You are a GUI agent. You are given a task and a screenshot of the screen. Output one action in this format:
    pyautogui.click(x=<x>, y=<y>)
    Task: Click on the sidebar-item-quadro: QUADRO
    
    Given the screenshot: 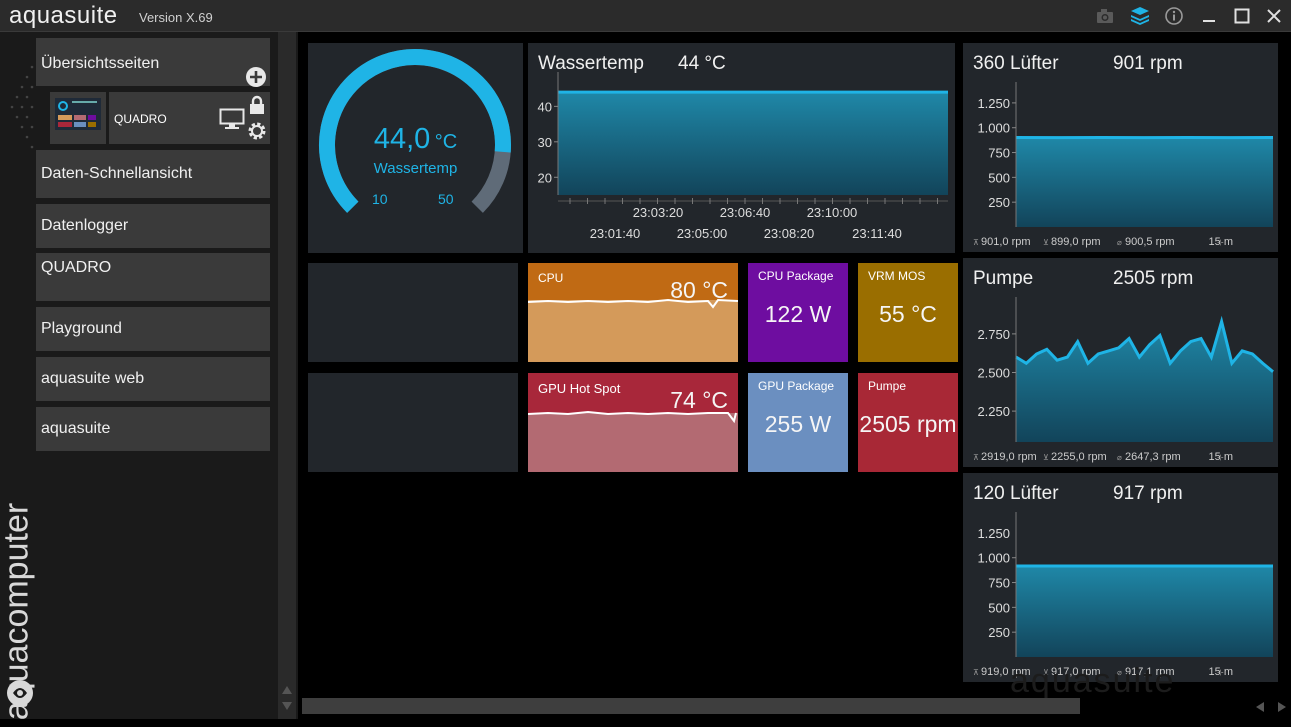 What is the action you would take?
    pyautogui.click(x=153, y=277)
    